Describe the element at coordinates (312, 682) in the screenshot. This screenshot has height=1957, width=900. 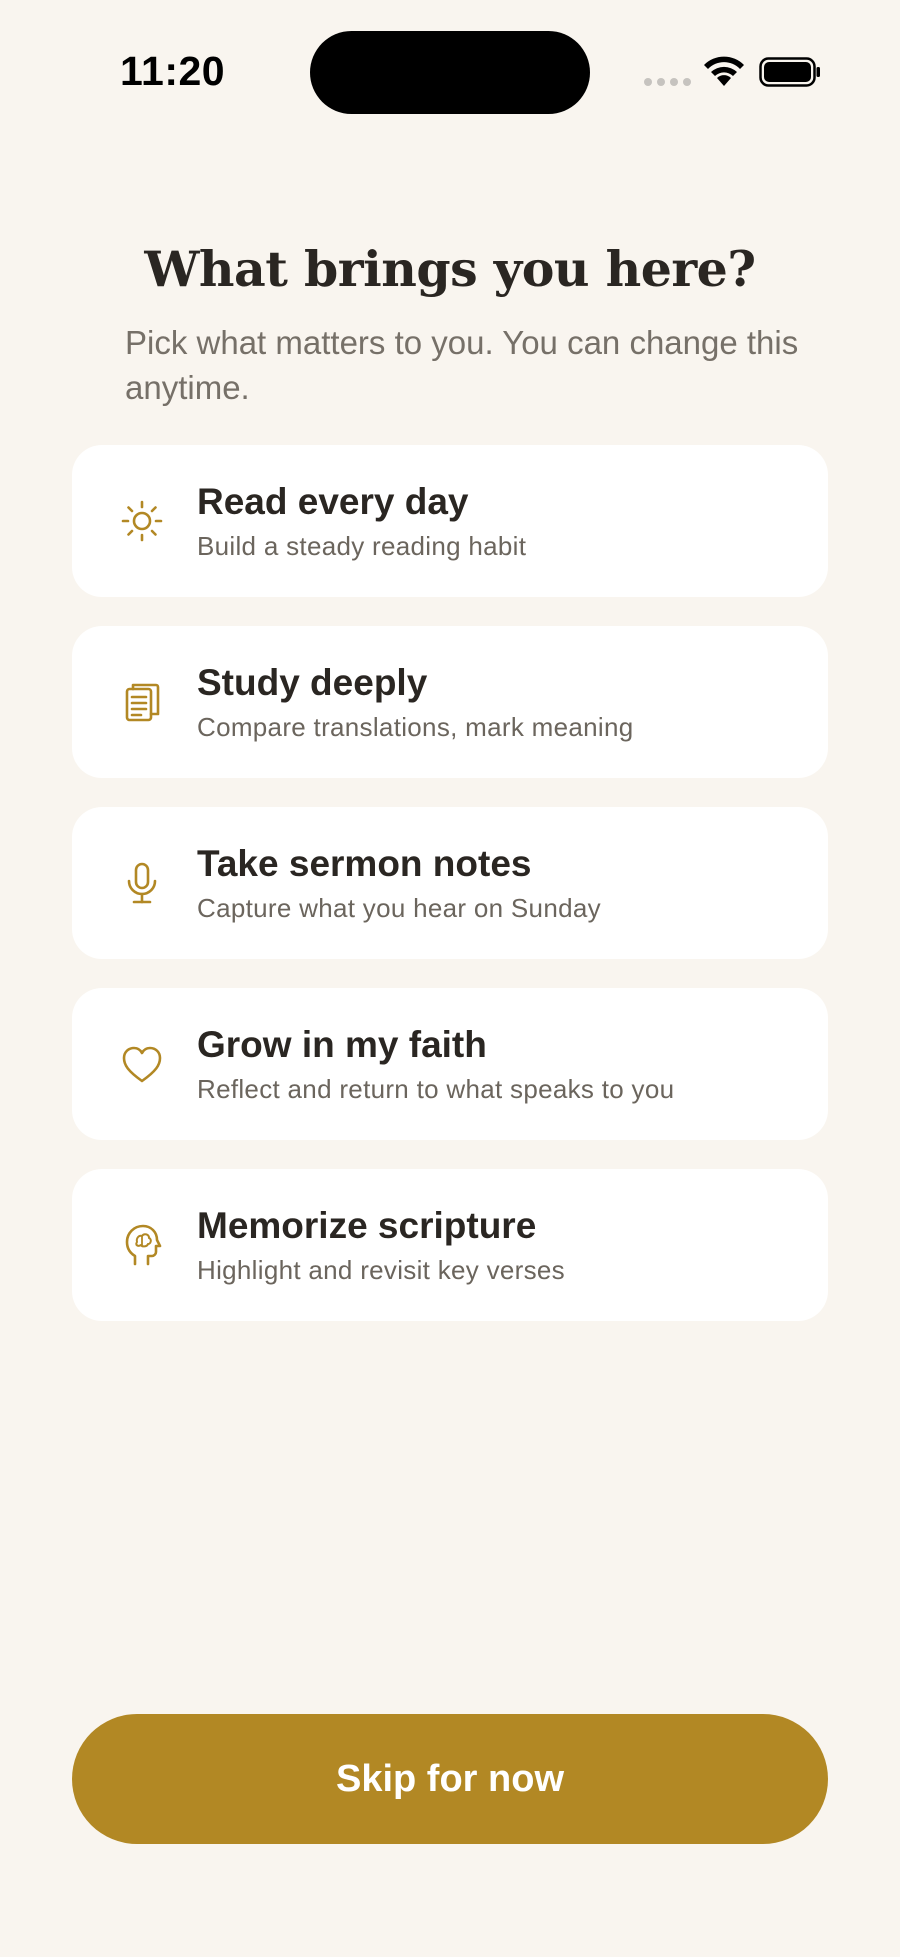
I see `option-label: Study deeply` at that location.